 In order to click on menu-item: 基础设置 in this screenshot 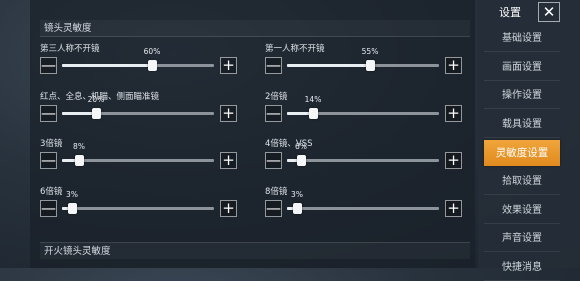, I will do `click(522, 39)`.